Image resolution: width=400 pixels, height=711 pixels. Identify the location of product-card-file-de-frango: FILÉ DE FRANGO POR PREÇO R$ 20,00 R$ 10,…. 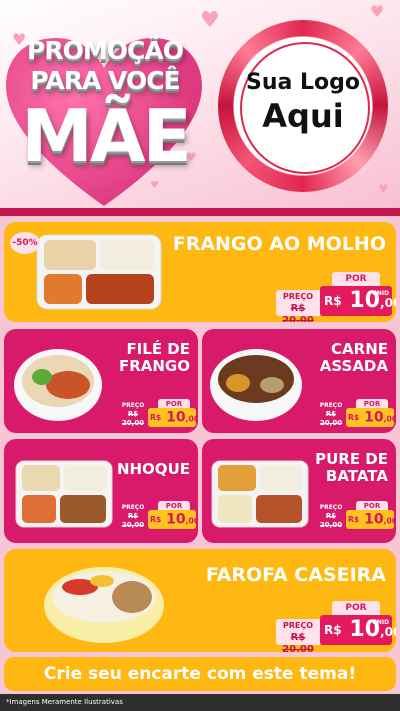
(101, 381).